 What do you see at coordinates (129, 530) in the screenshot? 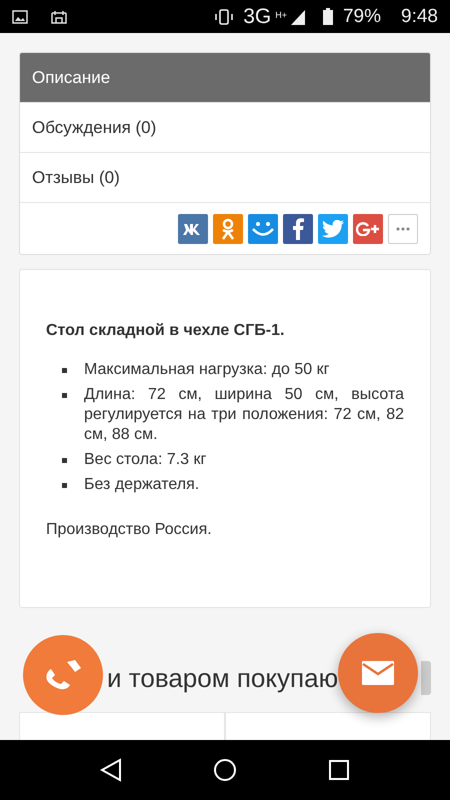
I see `origin-text: Производство Россия.` at bounding box center [129, 530].